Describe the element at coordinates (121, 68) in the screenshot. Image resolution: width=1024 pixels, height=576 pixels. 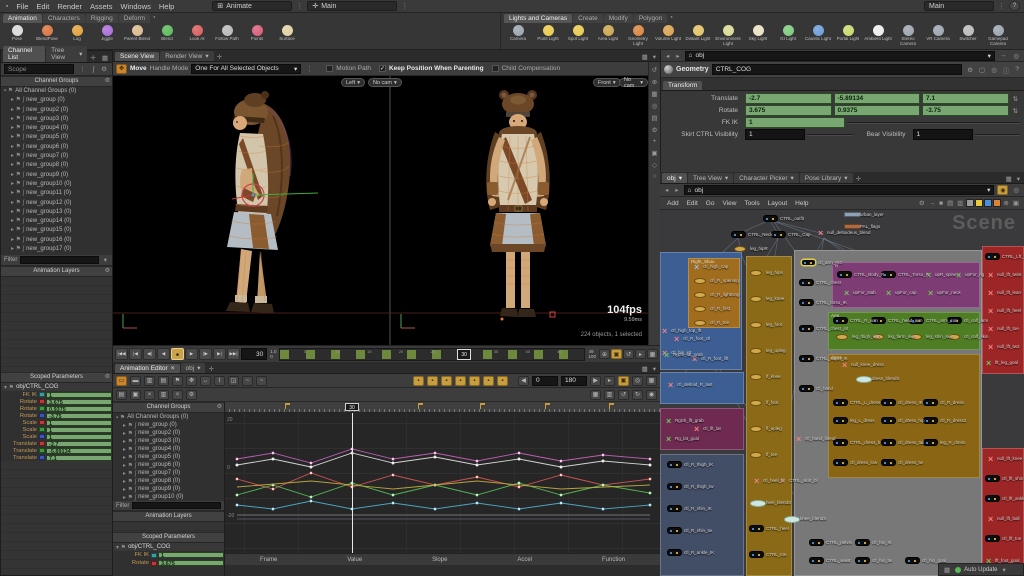
I see `move-tool-icon: ✥` at that location.